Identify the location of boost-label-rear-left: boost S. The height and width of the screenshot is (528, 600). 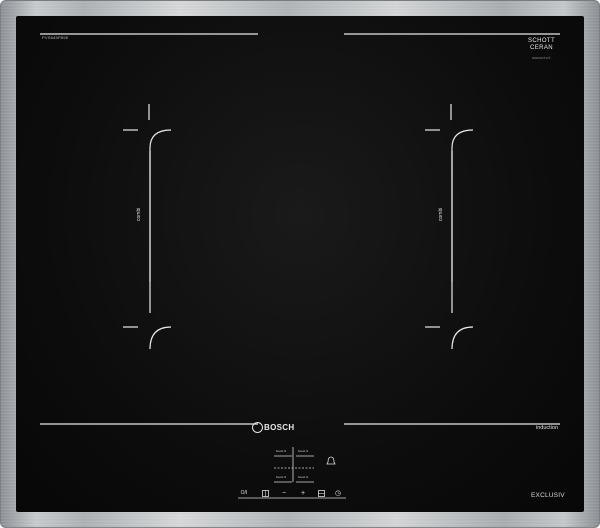
(281, 477).